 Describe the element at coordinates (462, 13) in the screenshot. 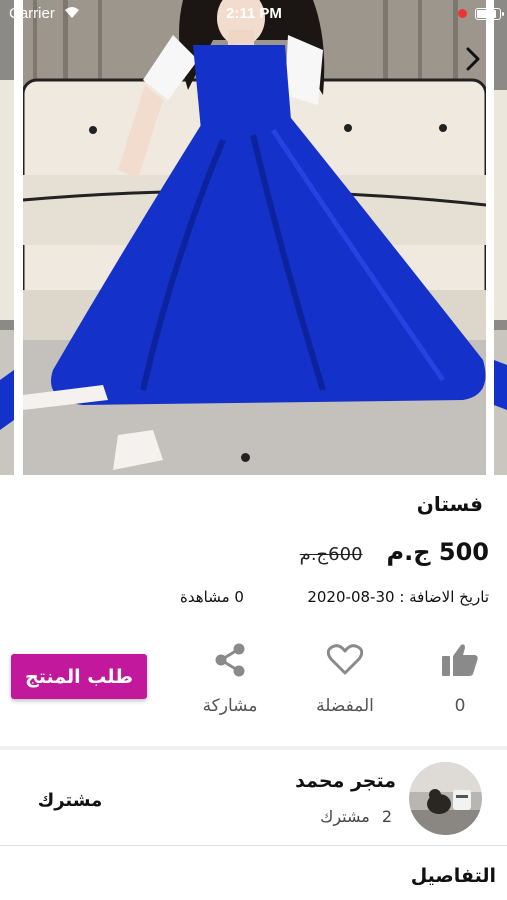

I see `recording-indicator-icon` at that location.